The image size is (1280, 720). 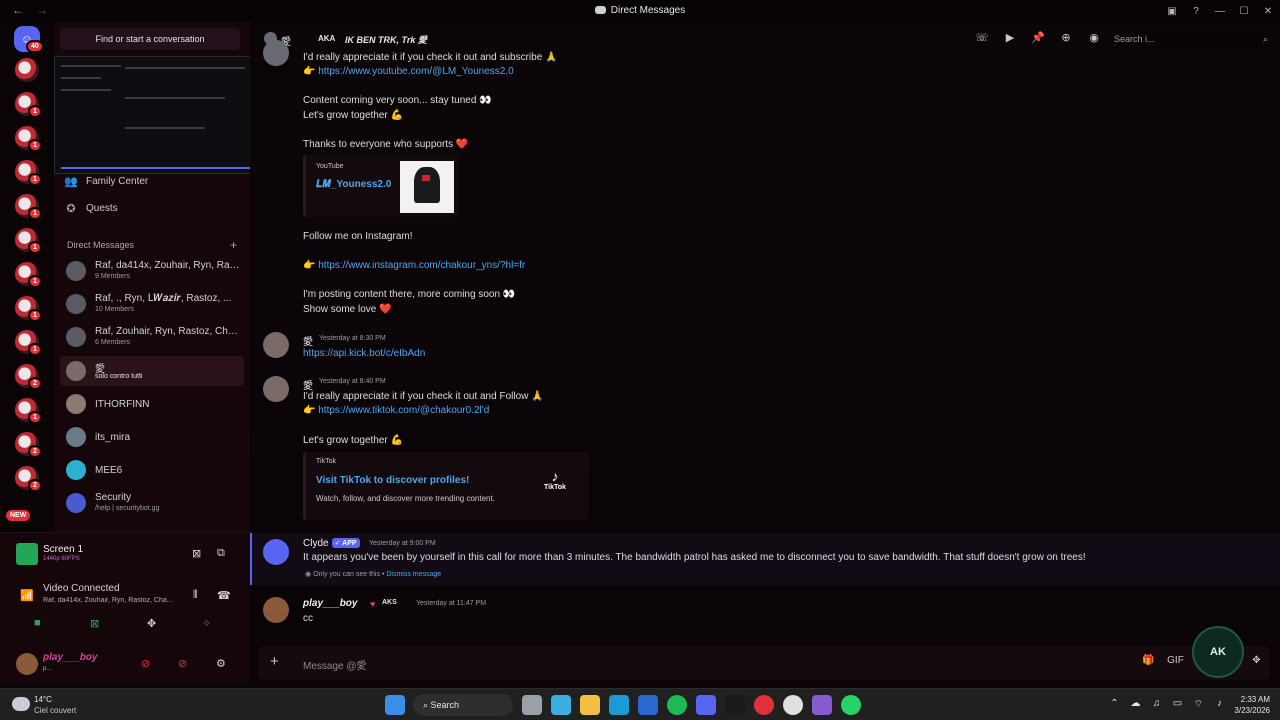 I want to click on embed-thumbnail, so click(x=427, y=187).